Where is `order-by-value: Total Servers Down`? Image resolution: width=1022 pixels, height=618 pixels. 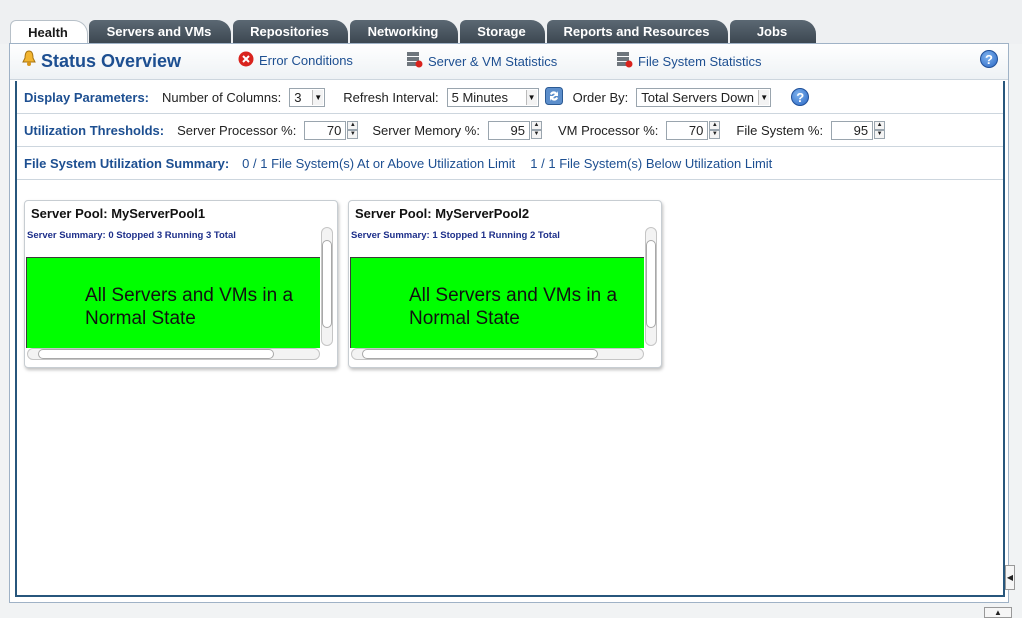 order-by-value: Total Servers Down is located at coordinates (697, 97).